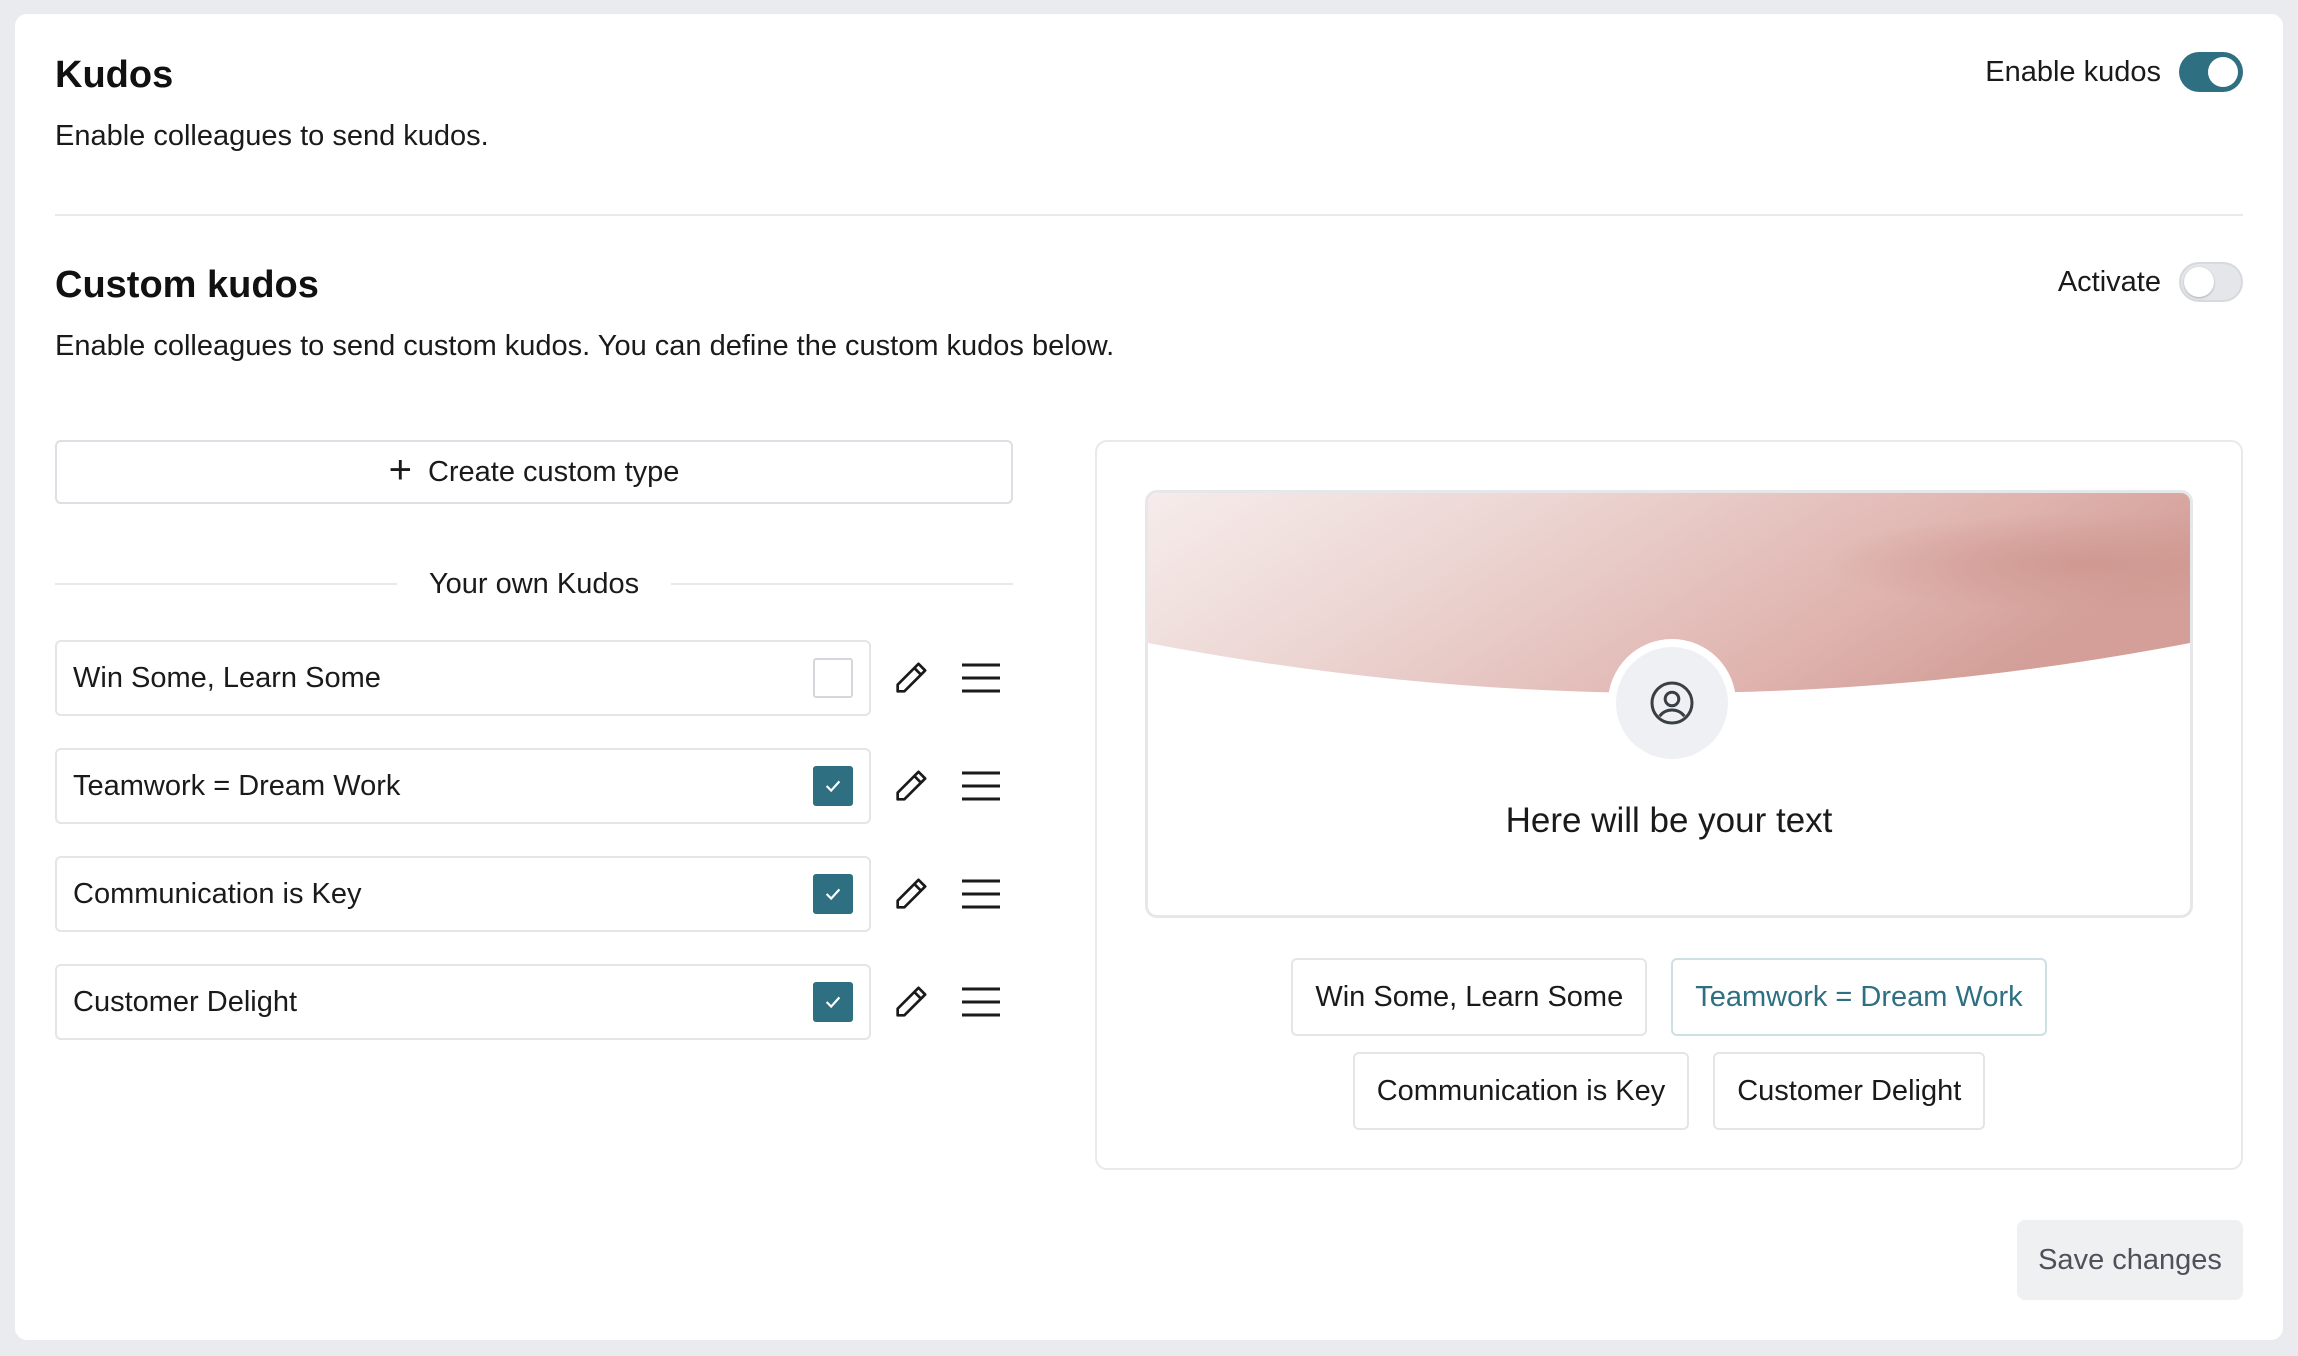 The width and height of the screenshot is (2298, 1356). I want to click on kudo-field: Teamwork = Dream Work, so click(463, 786).